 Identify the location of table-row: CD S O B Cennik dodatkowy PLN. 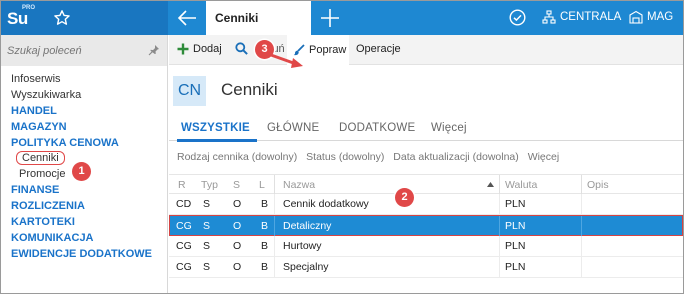
(426, 204).